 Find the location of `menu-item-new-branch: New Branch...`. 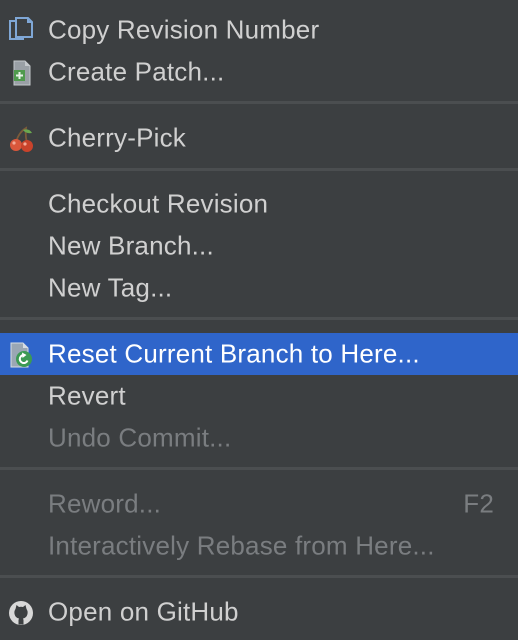

menu-item-new-branch: New Branch... is located at coordinates (259, 246).